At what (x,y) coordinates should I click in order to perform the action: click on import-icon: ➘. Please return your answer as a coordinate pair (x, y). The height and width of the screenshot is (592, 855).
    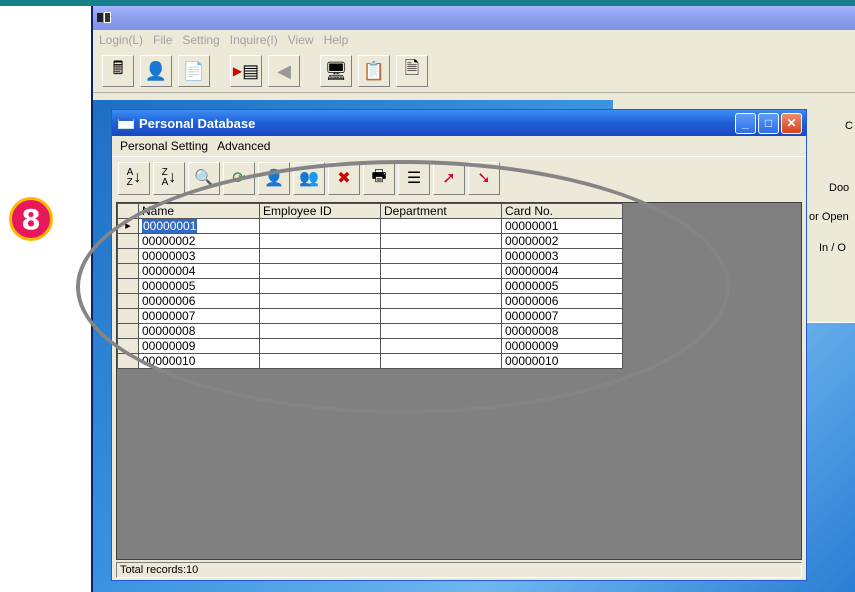
    Looking at the image, I should click on (484, 178).